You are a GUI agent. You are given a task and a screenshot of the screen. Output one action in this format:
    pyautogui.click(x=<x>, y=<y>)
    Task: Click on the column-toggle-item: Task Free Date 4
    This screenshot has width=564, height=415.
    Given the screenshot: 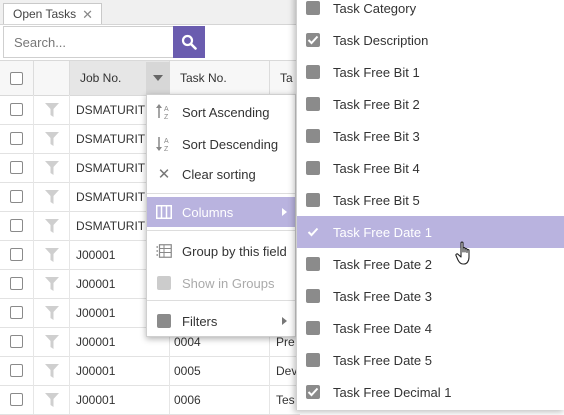 What is the action you would take?
    pyautogui.click(x=430, y=328)
    